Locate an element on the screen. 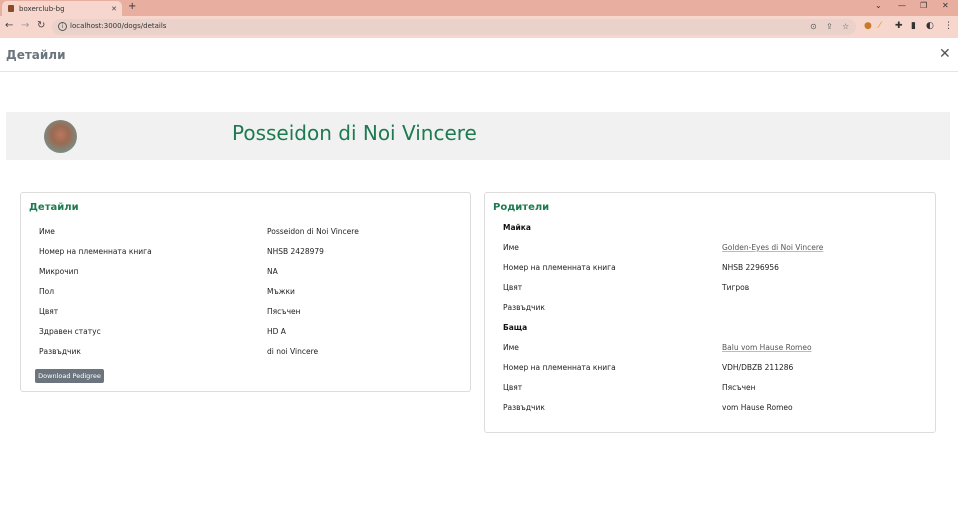 The height and width of the screenshot is (517, 958). details-card-title: Детайли is located at coordinates (54, 207).